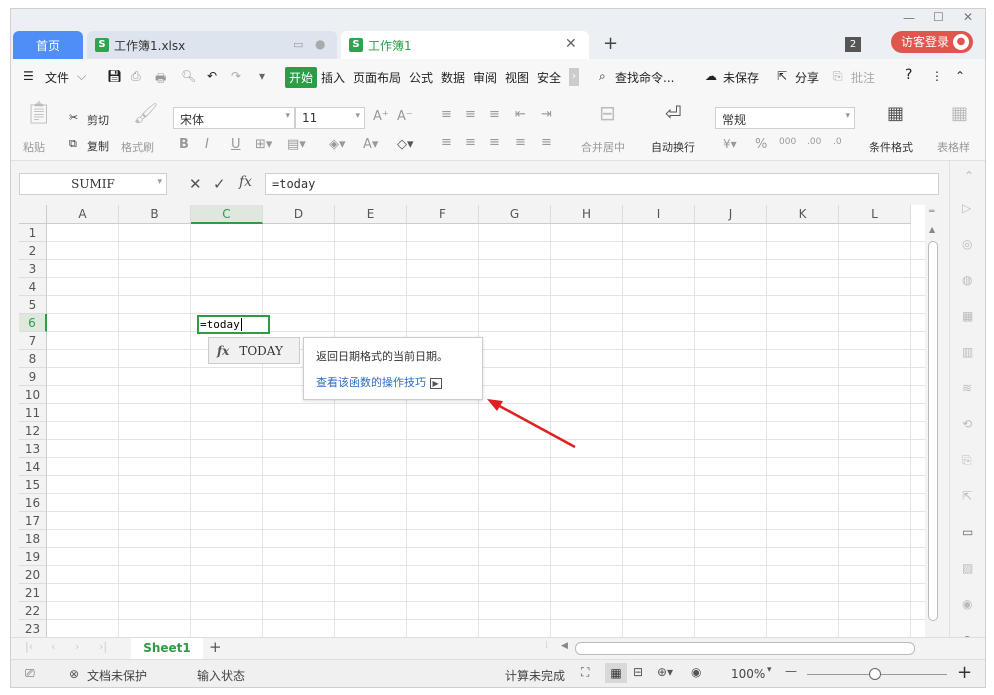 The image size is (994, 695). Describe the element at coordinates (184, 144) in the screenshot. I see `bold-icon: B` at that location.